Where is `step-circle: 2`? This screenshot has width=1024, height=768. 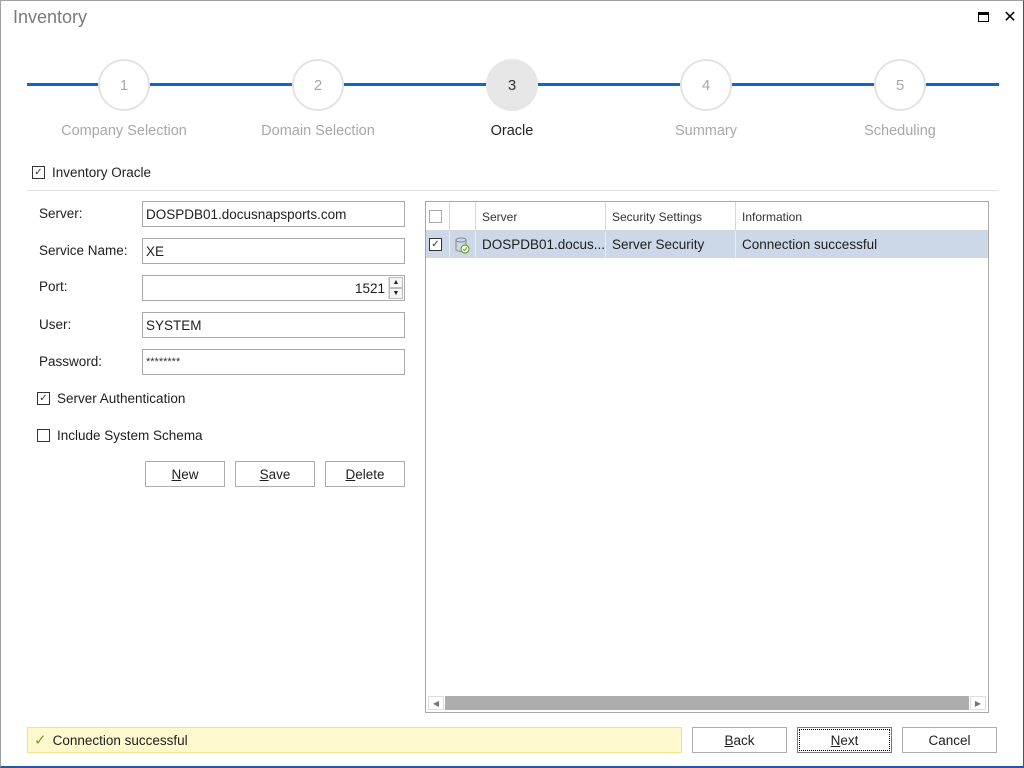
step-circle: 2 is located at coordinates (318, 85).